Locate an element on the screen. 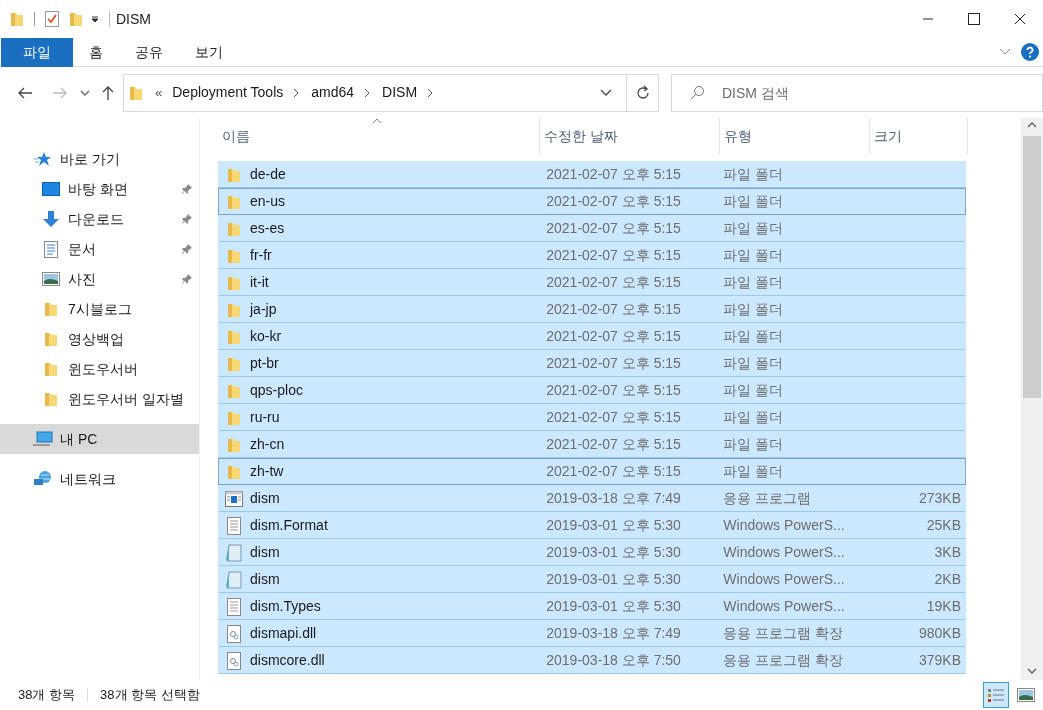  scroll-up-icon is located at coordinates (1032, 125).